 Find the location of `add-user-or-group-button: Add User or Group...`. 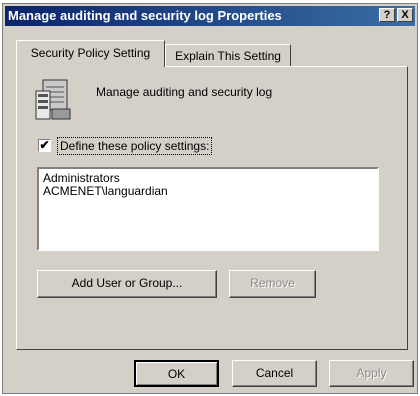

add-user-or-group-button: Add User or Group... is located at coordinates (127, 284).